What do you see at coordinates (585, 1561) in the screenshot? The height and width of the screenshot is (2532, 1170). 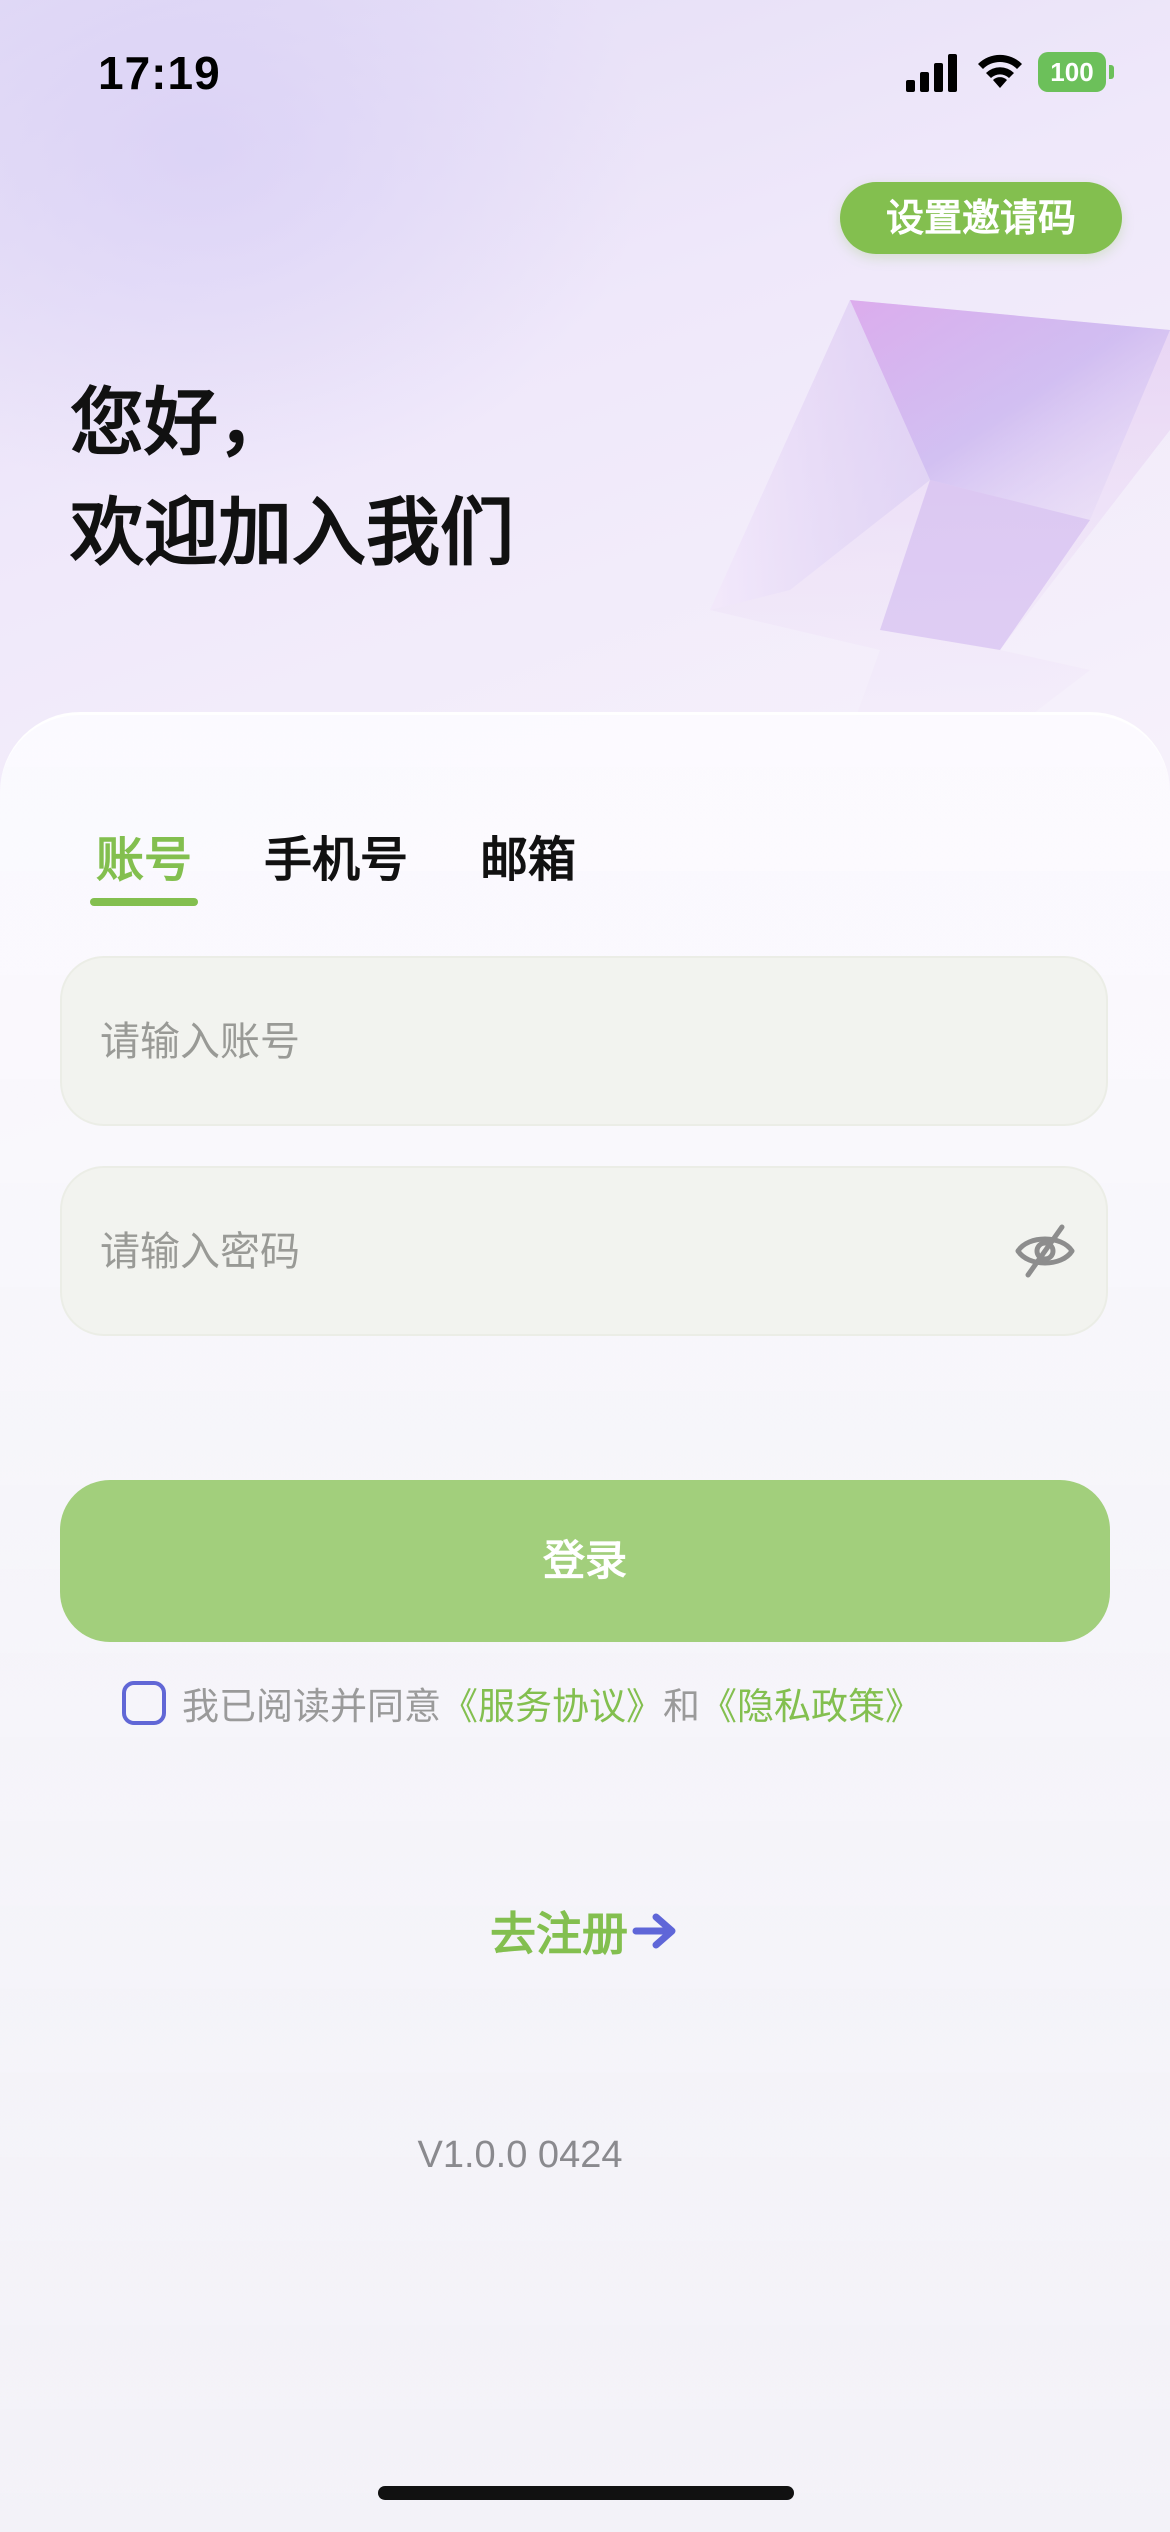 I see `login-button: 登录` at bounding box center [585, 1561].